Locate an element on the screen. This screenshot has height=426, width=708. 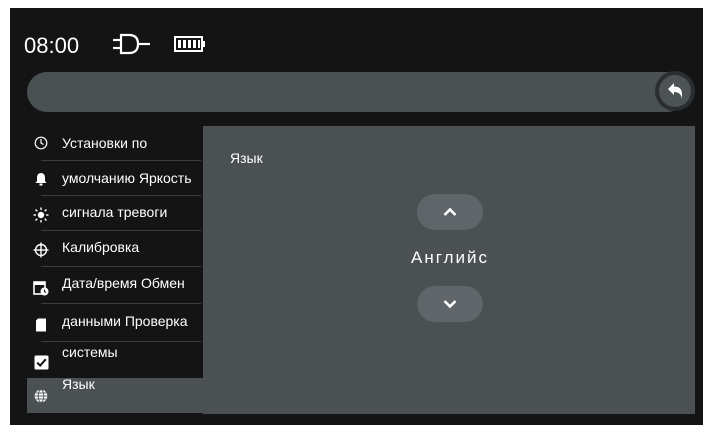
sidebar-item-brightness: умолчанию Яркость is located at coordinates (115, 178).